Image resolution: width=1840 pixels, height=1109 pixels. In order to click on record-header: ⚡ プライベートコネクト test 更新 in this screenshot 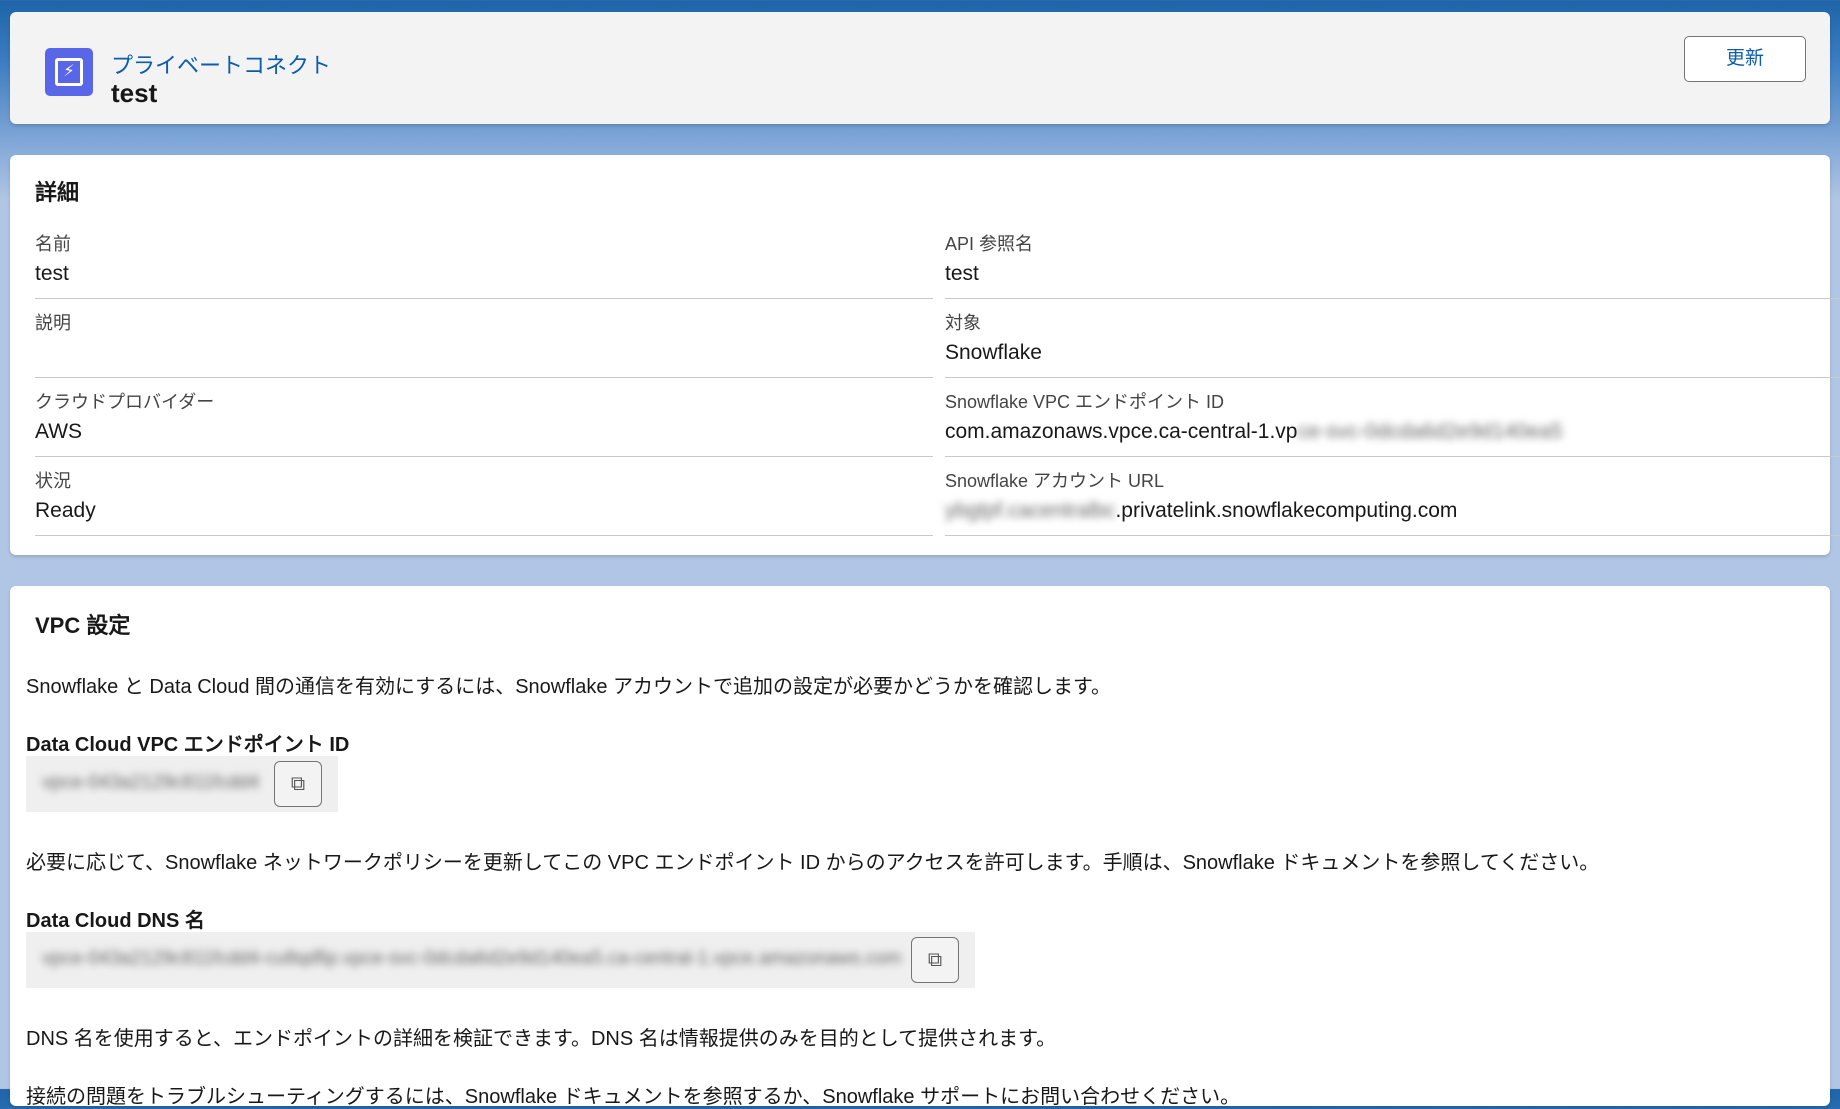, I will do `click(920, 68)`.